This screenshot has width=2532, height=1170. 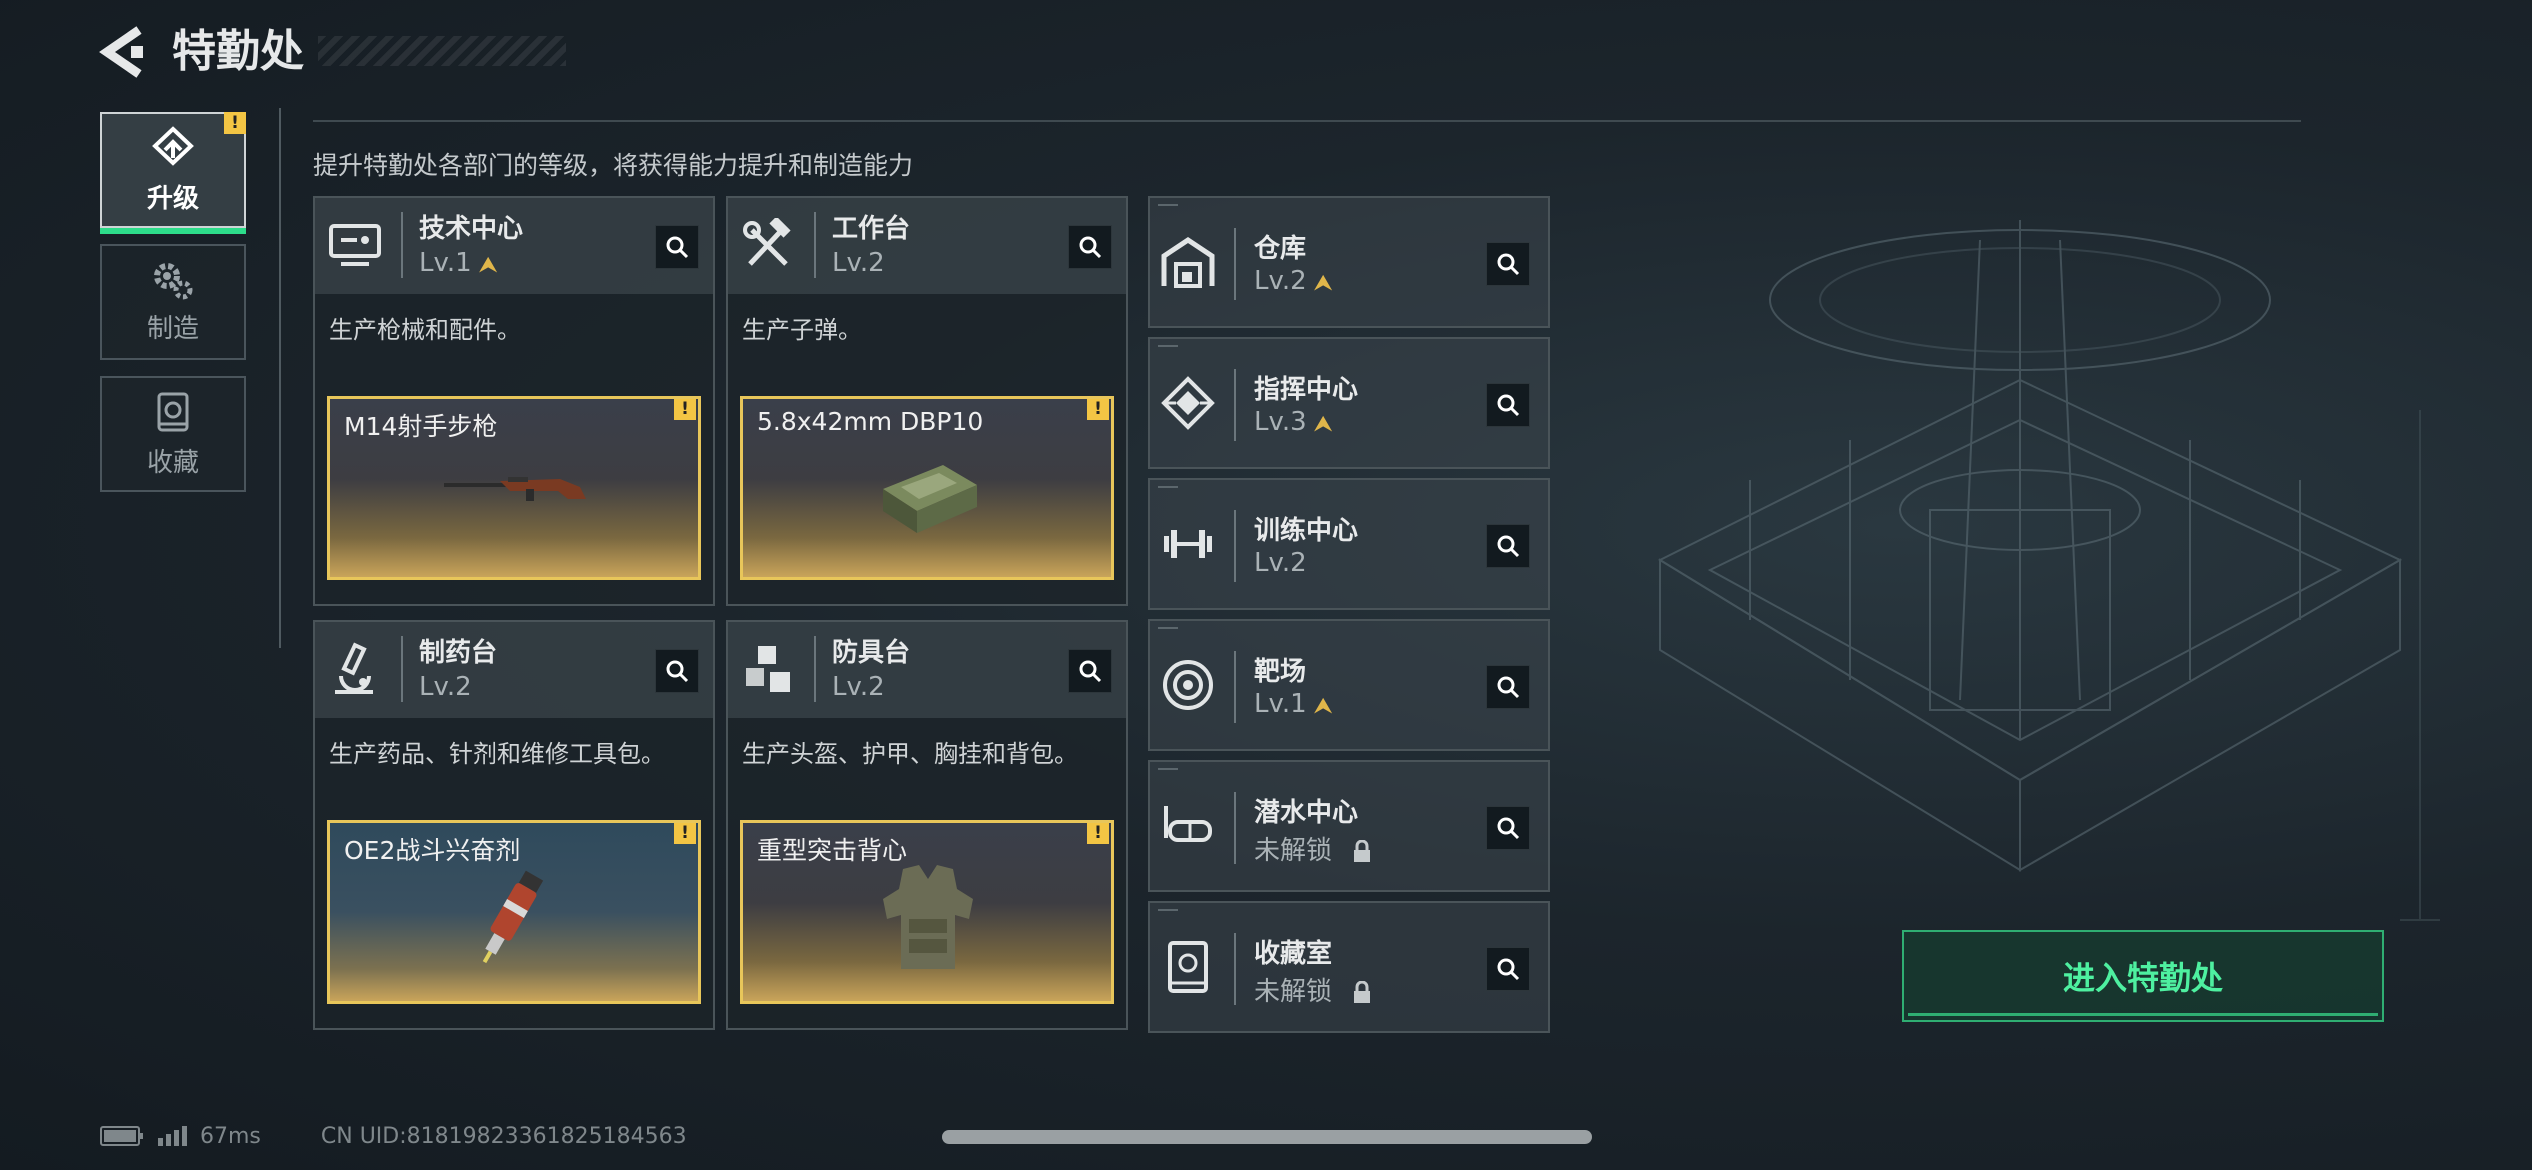 What do you see at coordinates (1306, 390) in the screenshot?
I see `facility-name: 指挥中心` at bounding box center [1306, 390].